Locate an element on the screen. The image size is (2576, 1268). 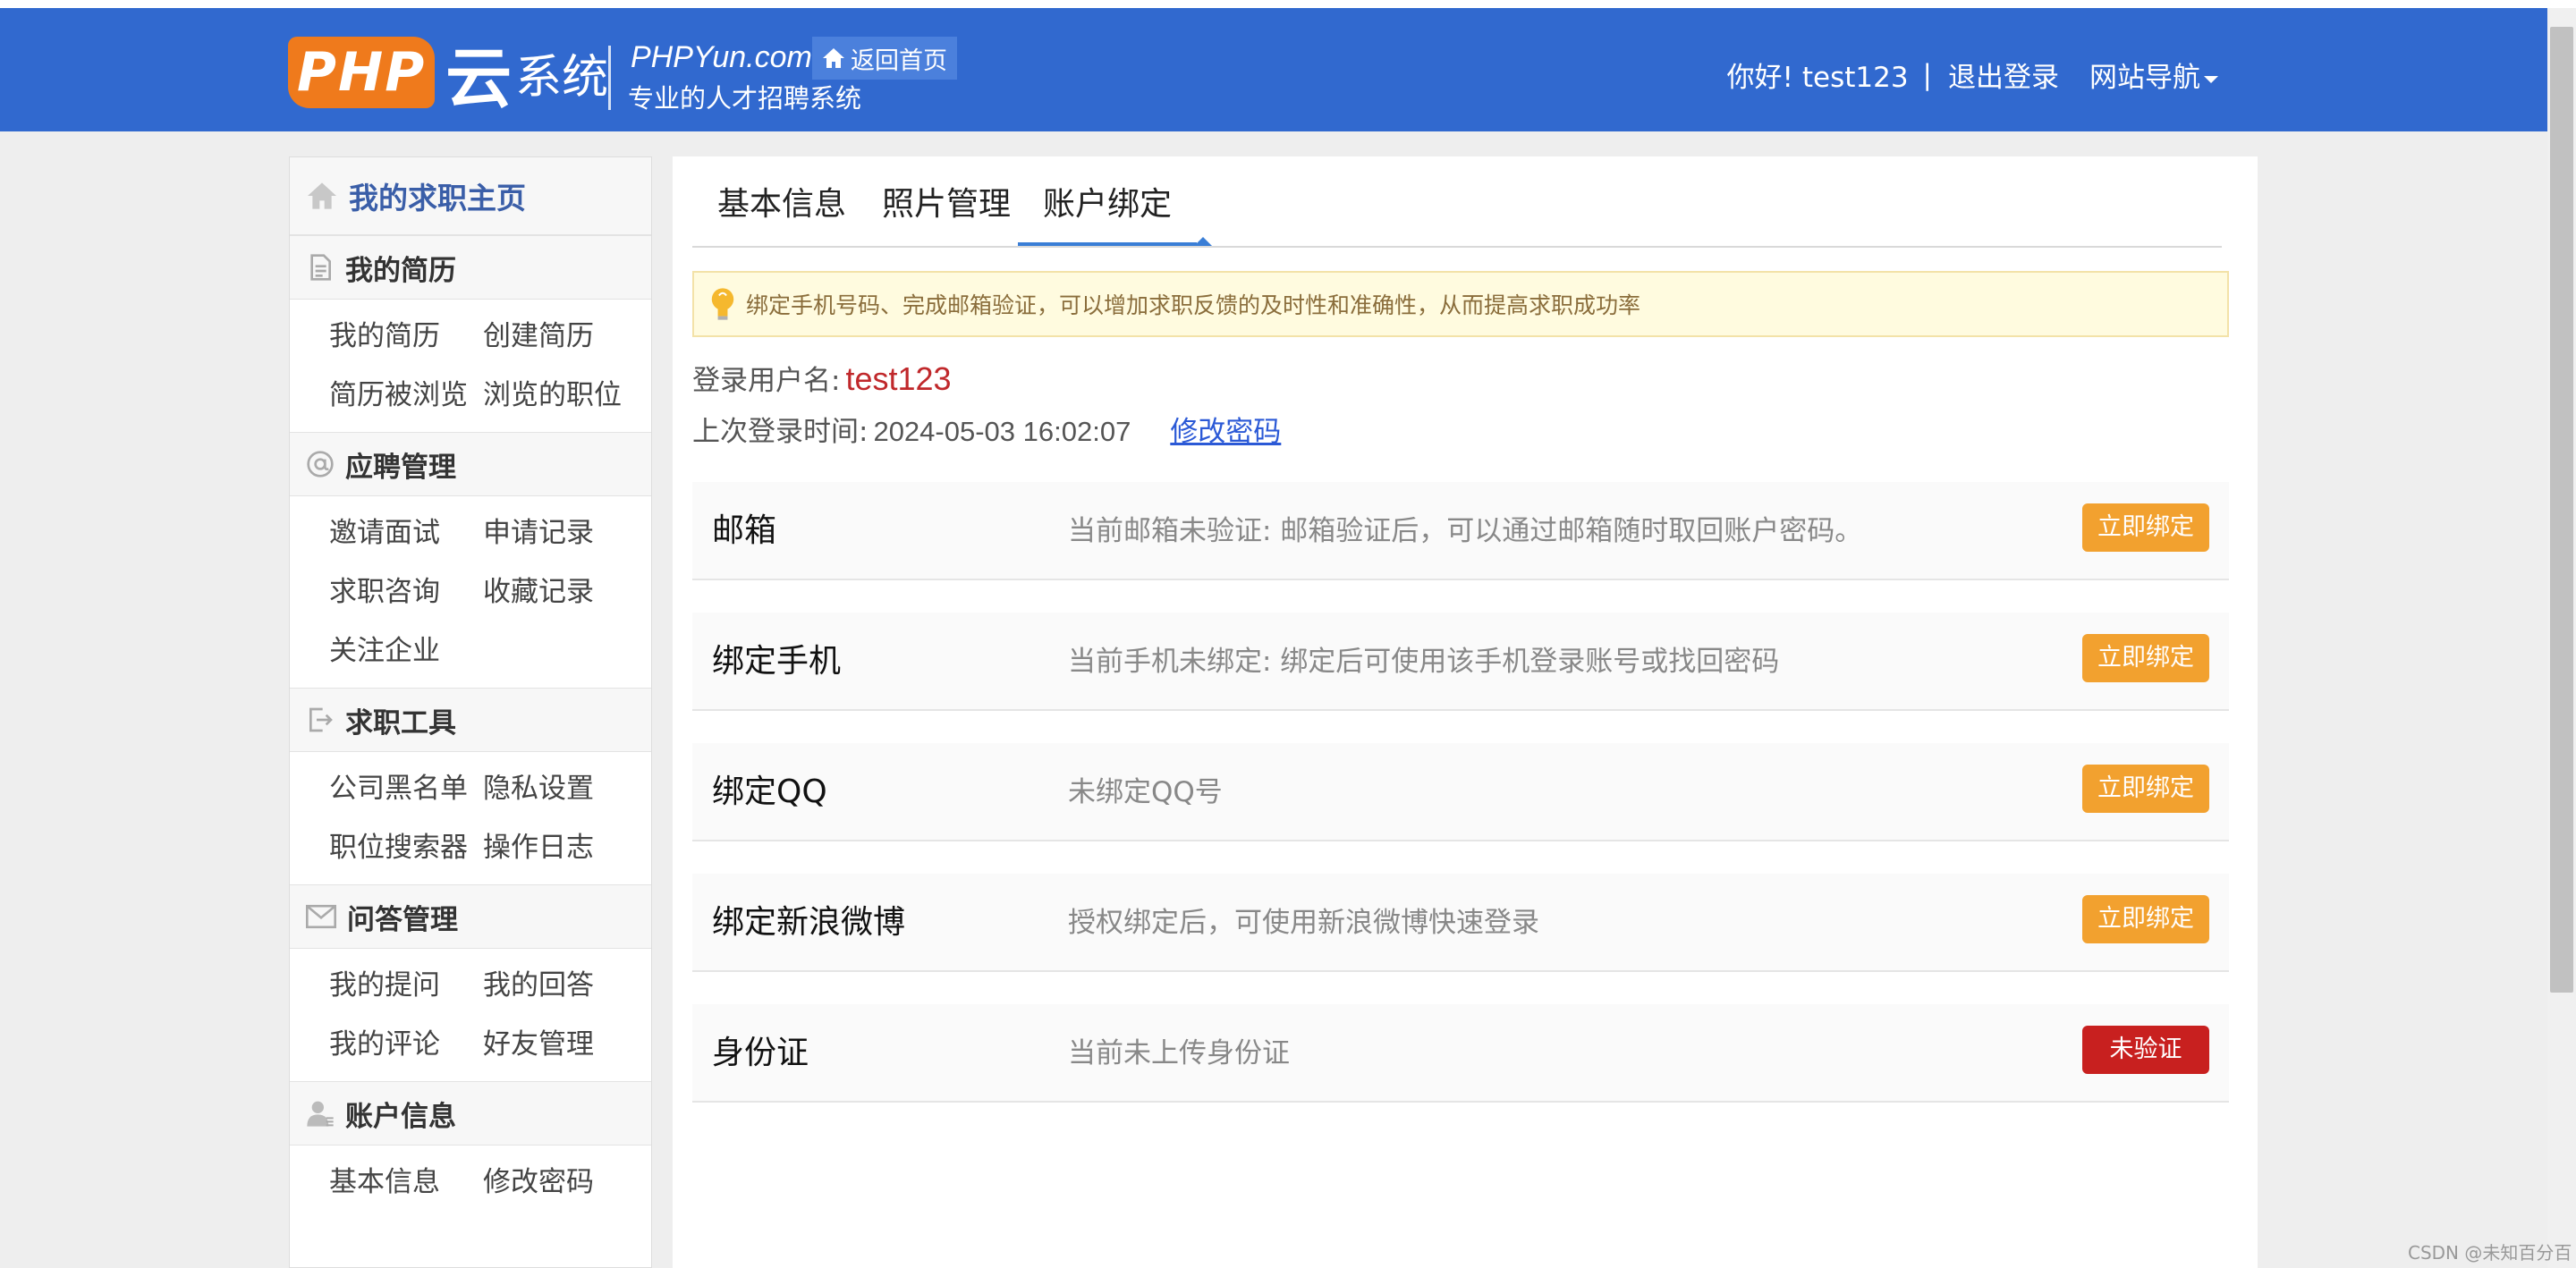
sidebar-section-title: 我的简历 is located at coordinates (400, 270).